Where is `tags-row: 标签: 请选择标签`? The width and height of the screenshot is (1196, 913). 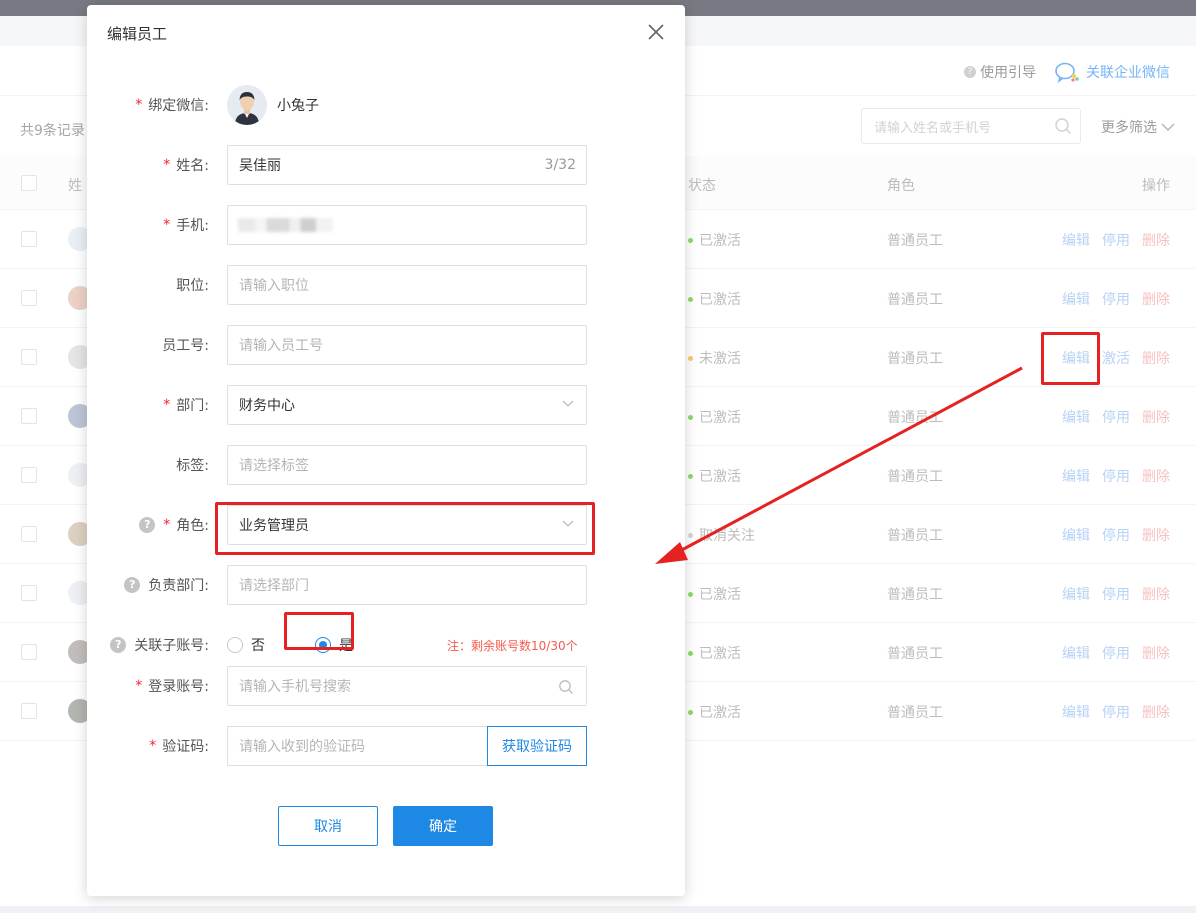
tags-row: 标签: 请选择标签 is located at coordinates (386, 465).